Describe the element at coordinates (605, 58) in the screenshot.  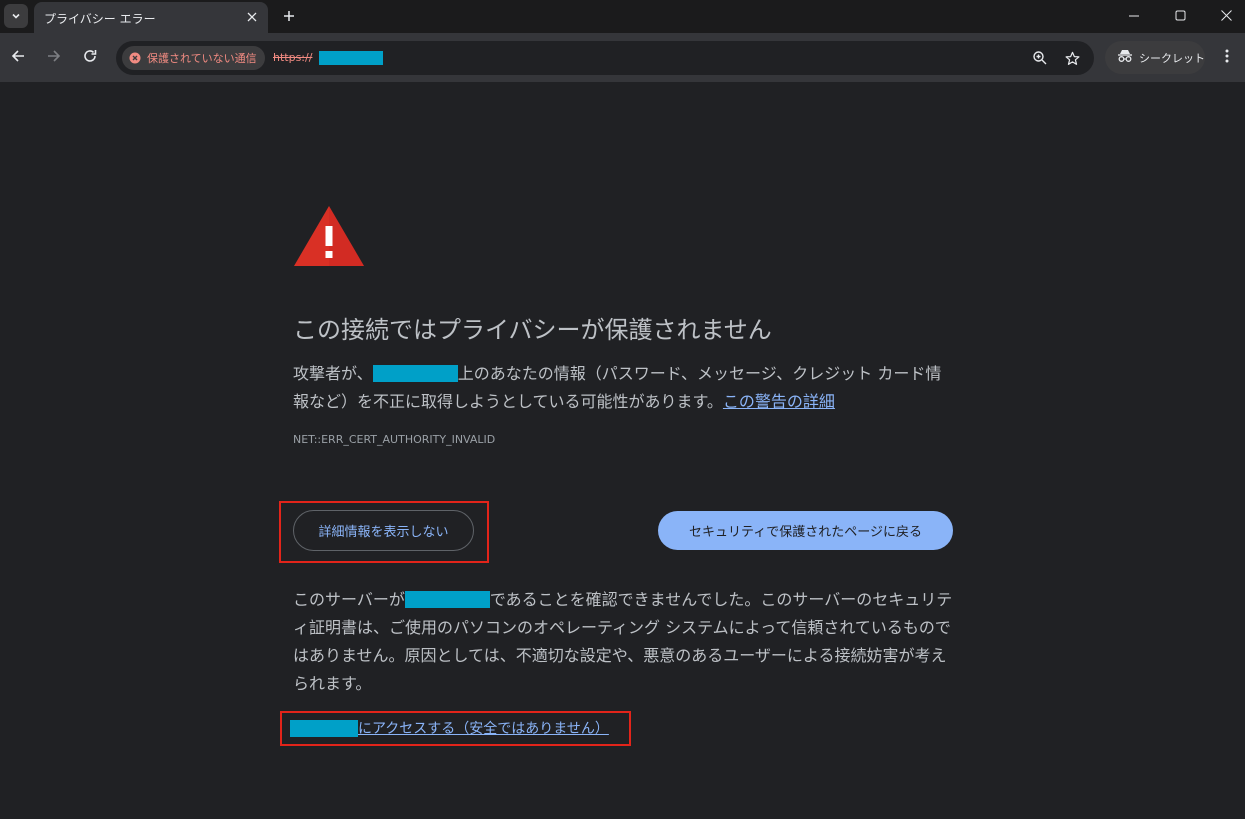
I see `address-bar: 保護されていない通信 https://` at that location.